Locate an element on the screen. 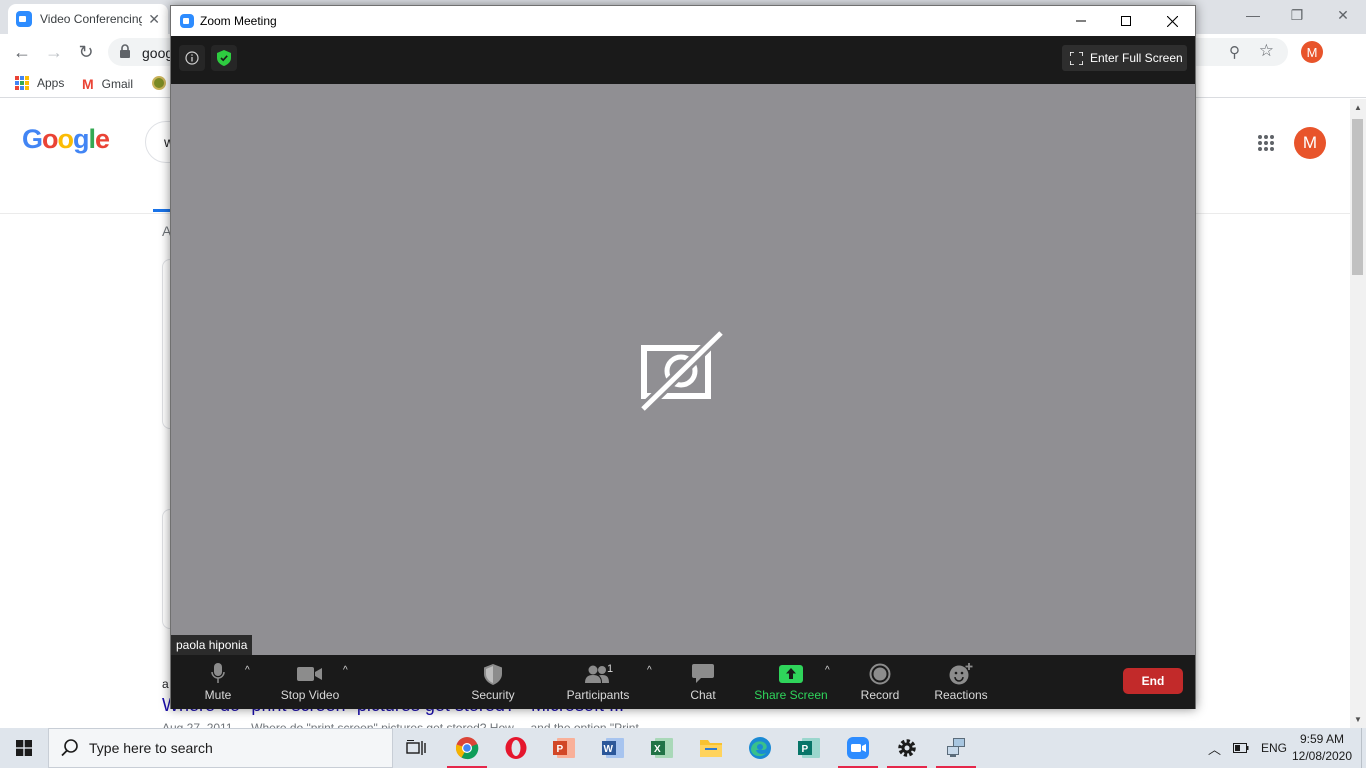 This screenshot has width=1366, height=768. fullscreen-icon is located at coordinates (1076, 58).